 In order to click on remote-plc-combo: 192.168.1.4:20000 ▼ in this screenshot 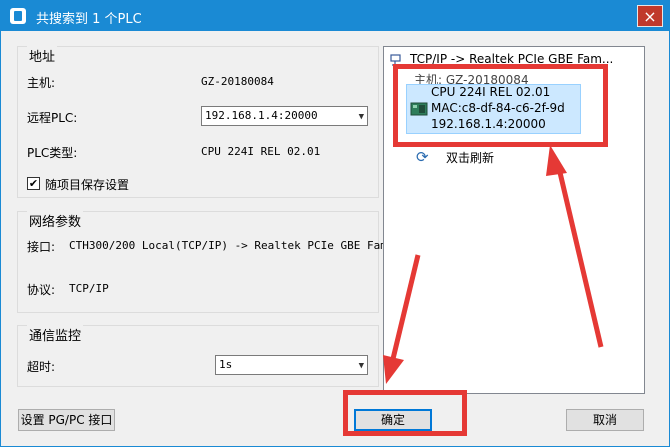, I will do `click(284, 116)`.